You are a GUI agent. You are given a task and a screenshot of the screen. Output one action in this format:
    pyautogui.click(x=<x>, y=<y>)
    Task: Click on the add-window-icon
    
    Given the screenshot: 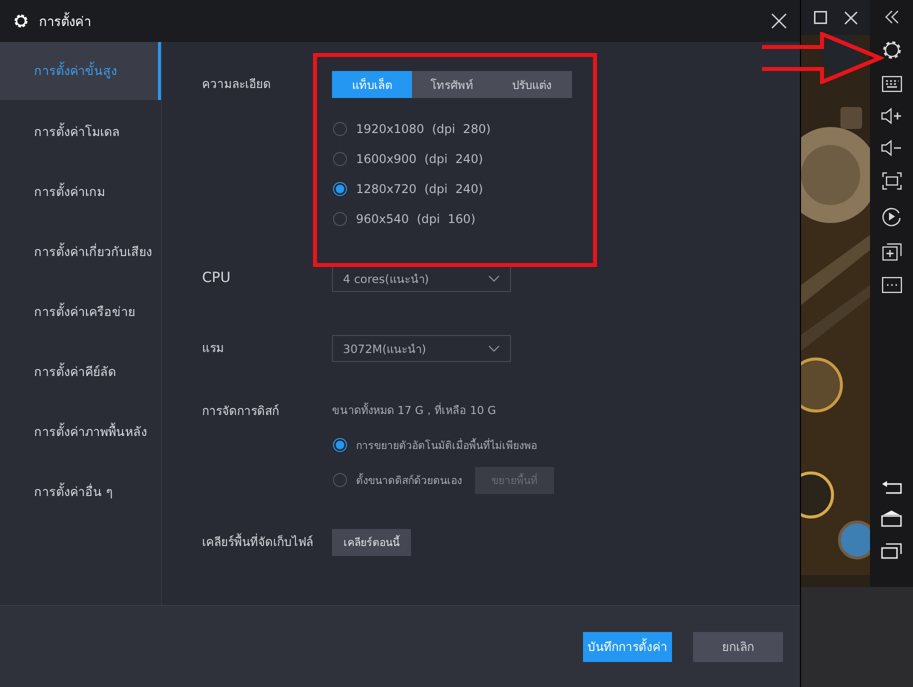 What is the action you would take?
    pyautogui.click(x=892, y=252)
    